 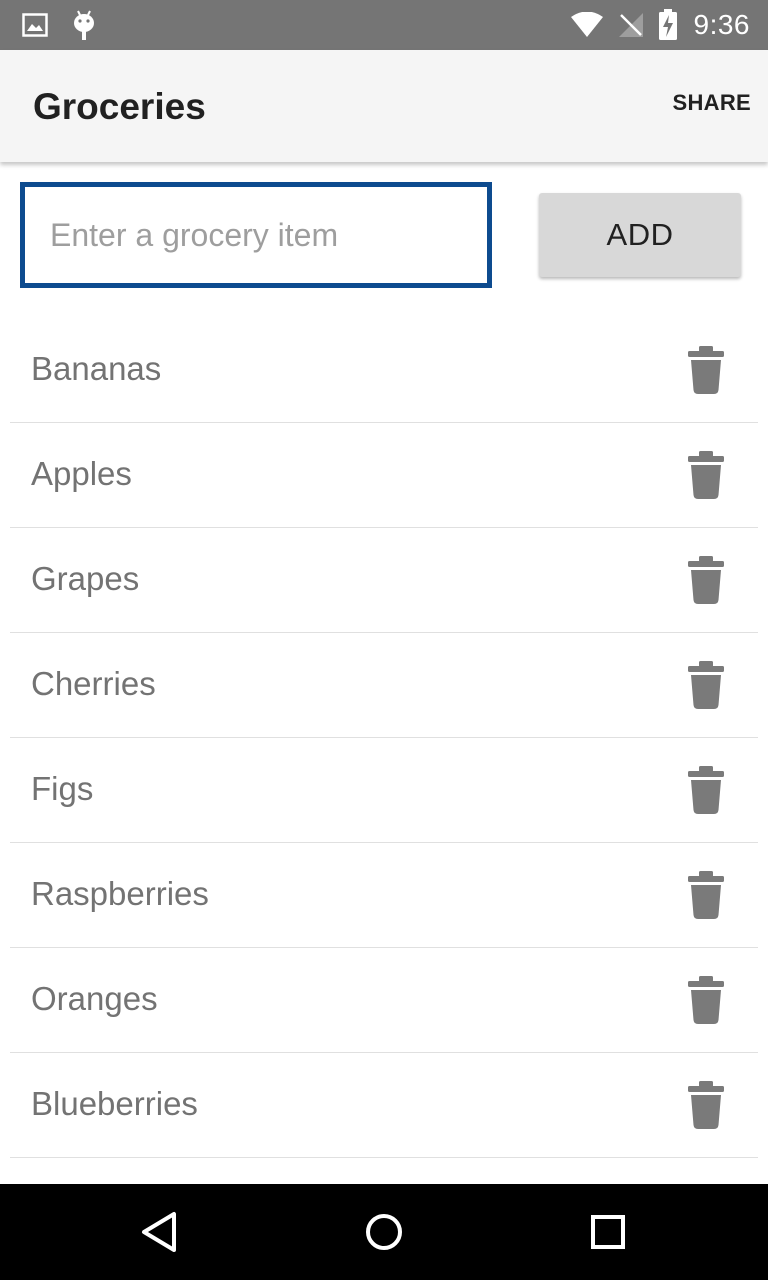 What do you see at coordinates (384, 370) in the screenshot?
I see `list-item: Bananas` at bounding box center [384, 370].